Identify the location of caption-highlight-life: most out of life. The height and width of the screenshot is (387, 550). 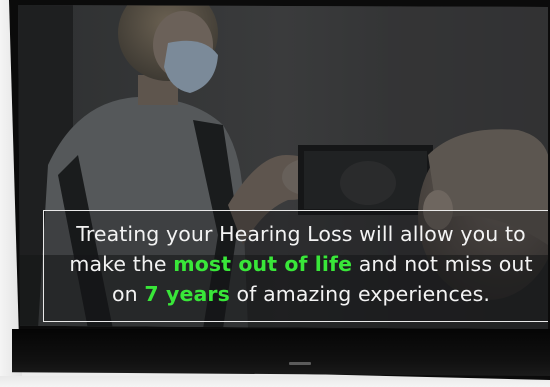
(263, 264).